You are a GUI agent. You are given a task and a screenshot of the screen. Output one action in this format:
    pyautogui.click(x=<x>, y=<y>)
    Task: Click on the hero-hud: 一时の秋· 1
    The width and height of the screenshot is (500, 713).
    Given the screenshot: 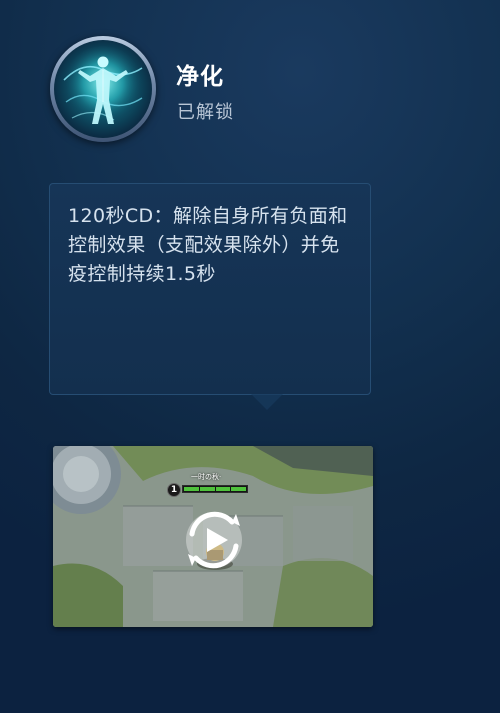 What is the action you would take?
    pyautogui.click(x=209, y=486)
    